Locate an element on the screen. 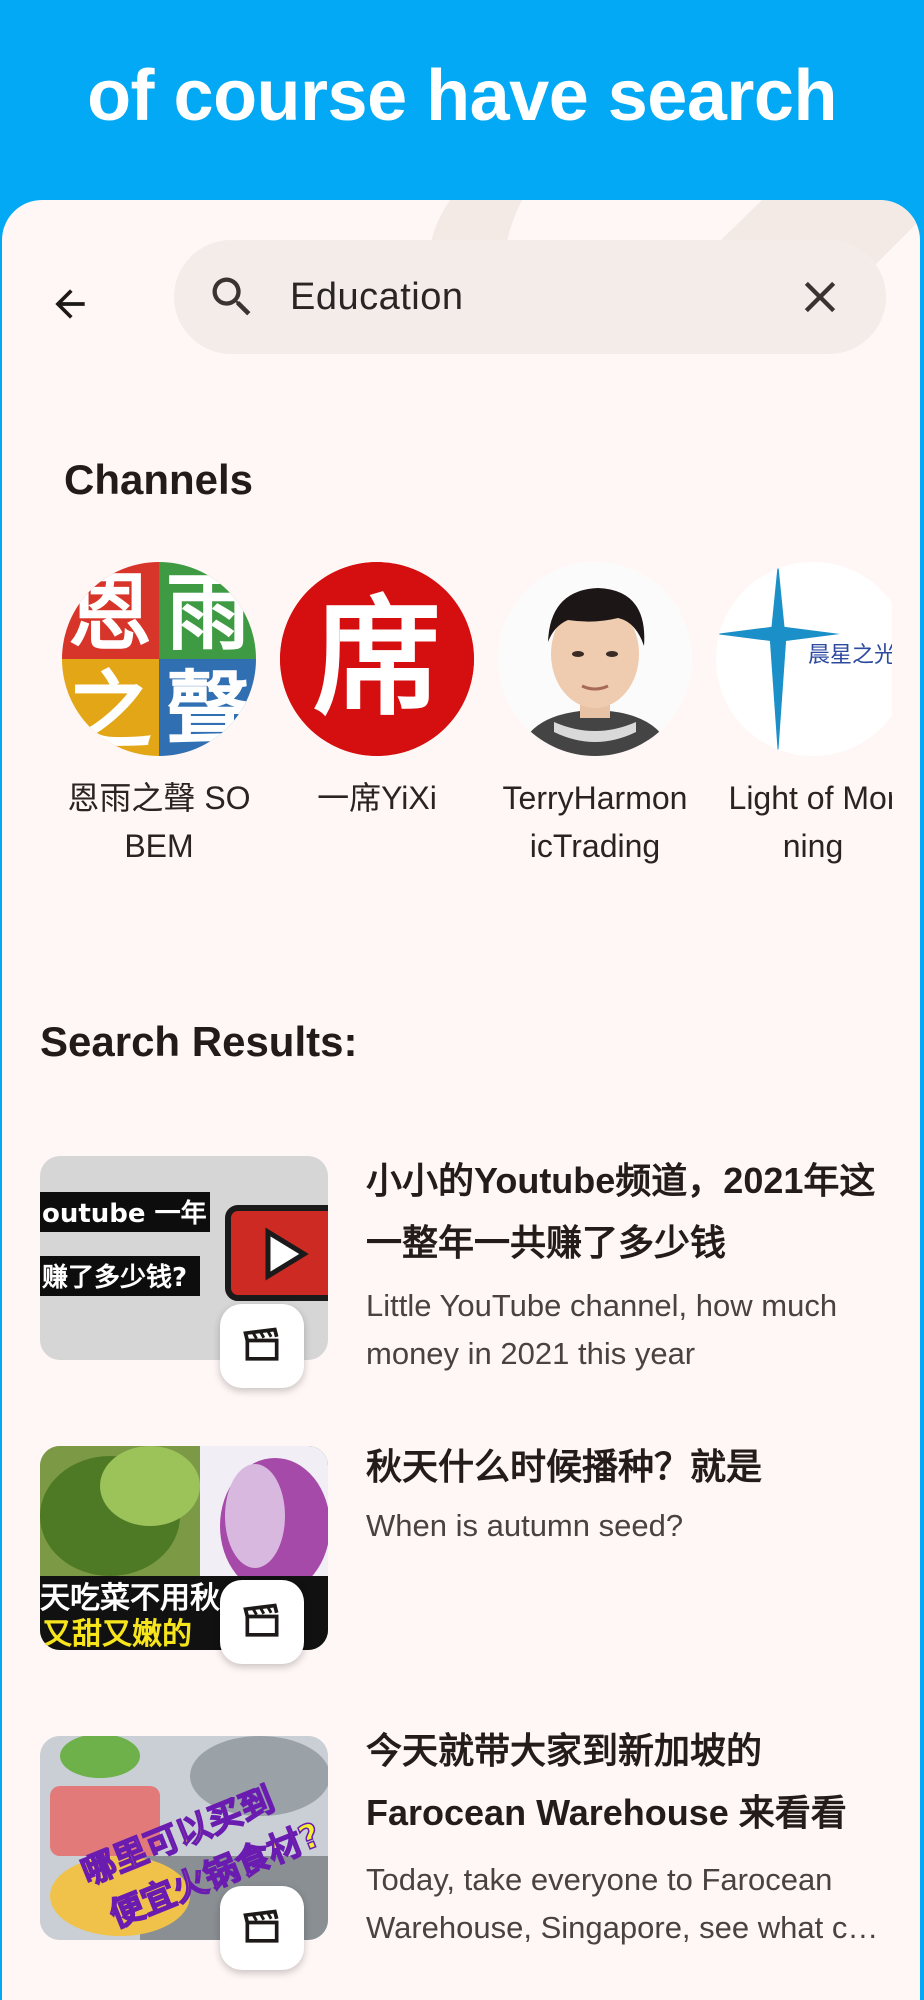  channel-logo: 恩 雨 之 聲 is located at coordinates (159, 659).